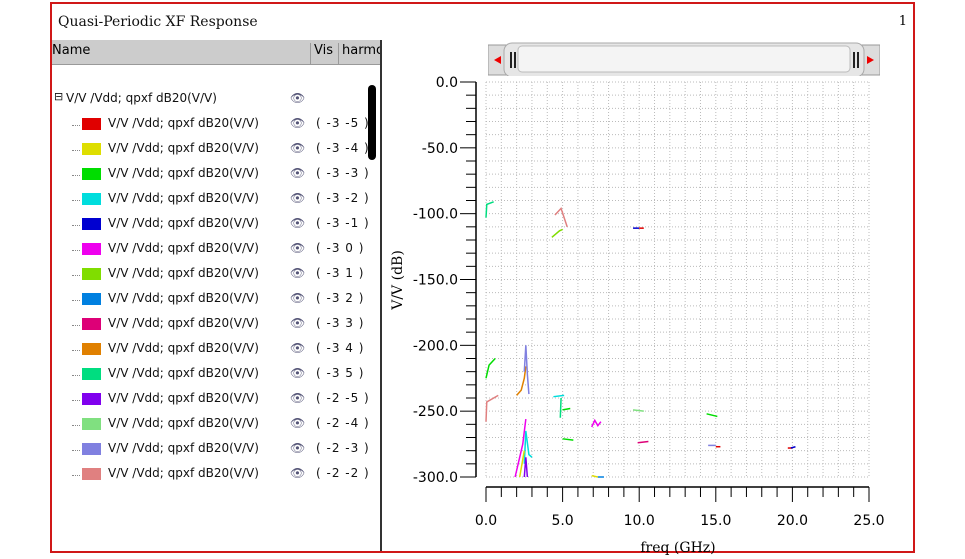  Describe the element at coordinates (486, 521) in the screenshot. I see `x-tick-label: 0.0` at that location.